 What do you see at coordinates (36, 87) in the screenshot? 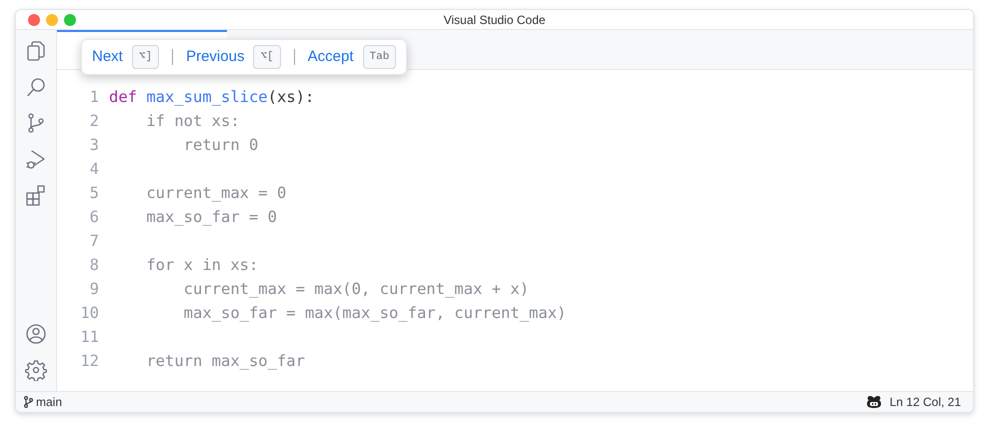
I see `search-icon` at bounding box center [36, 87].